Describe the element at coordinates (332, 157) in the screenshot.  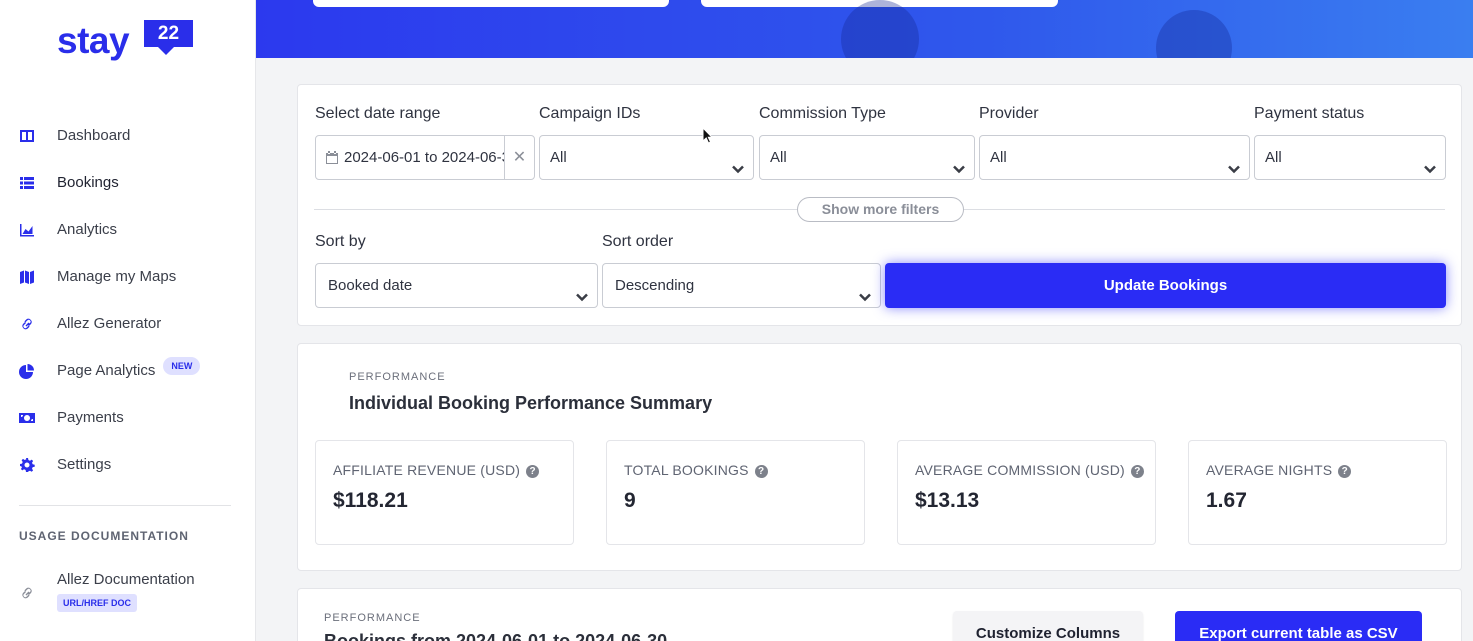
I see `calendar-icon` at that location.